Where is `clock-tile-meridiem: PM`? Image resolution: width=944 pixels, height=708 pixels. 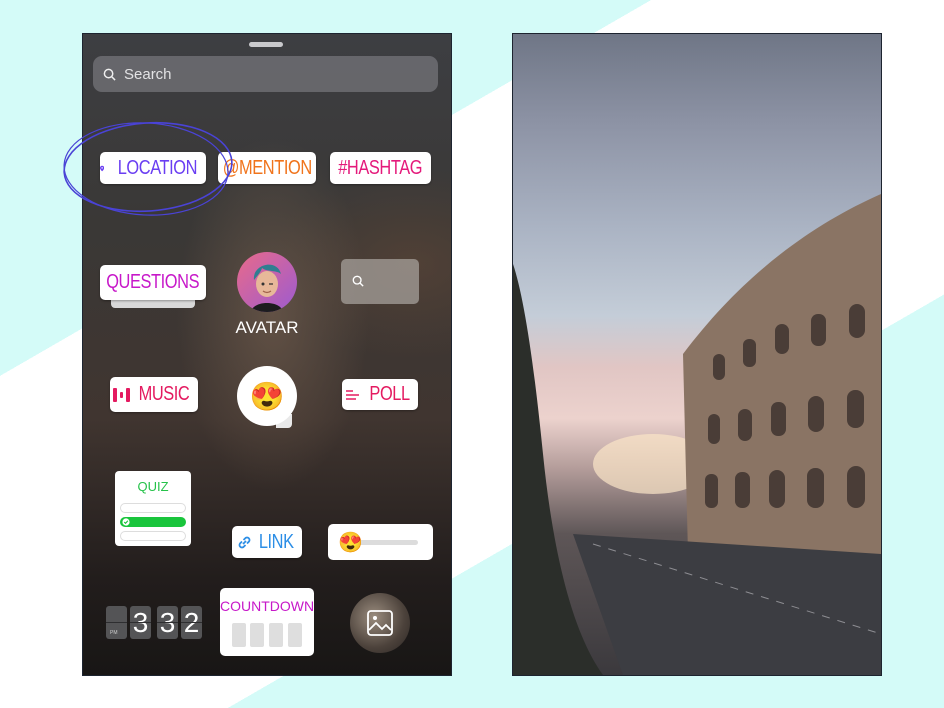
clock-tile-meridiem: PM is located at coordinates (116, 622).